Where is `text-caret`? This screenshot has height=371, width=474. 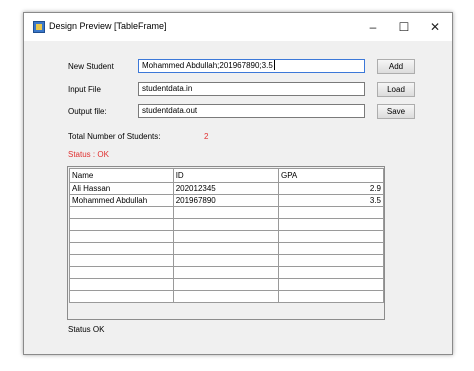 text-caret is located at coordinates (274, 65).